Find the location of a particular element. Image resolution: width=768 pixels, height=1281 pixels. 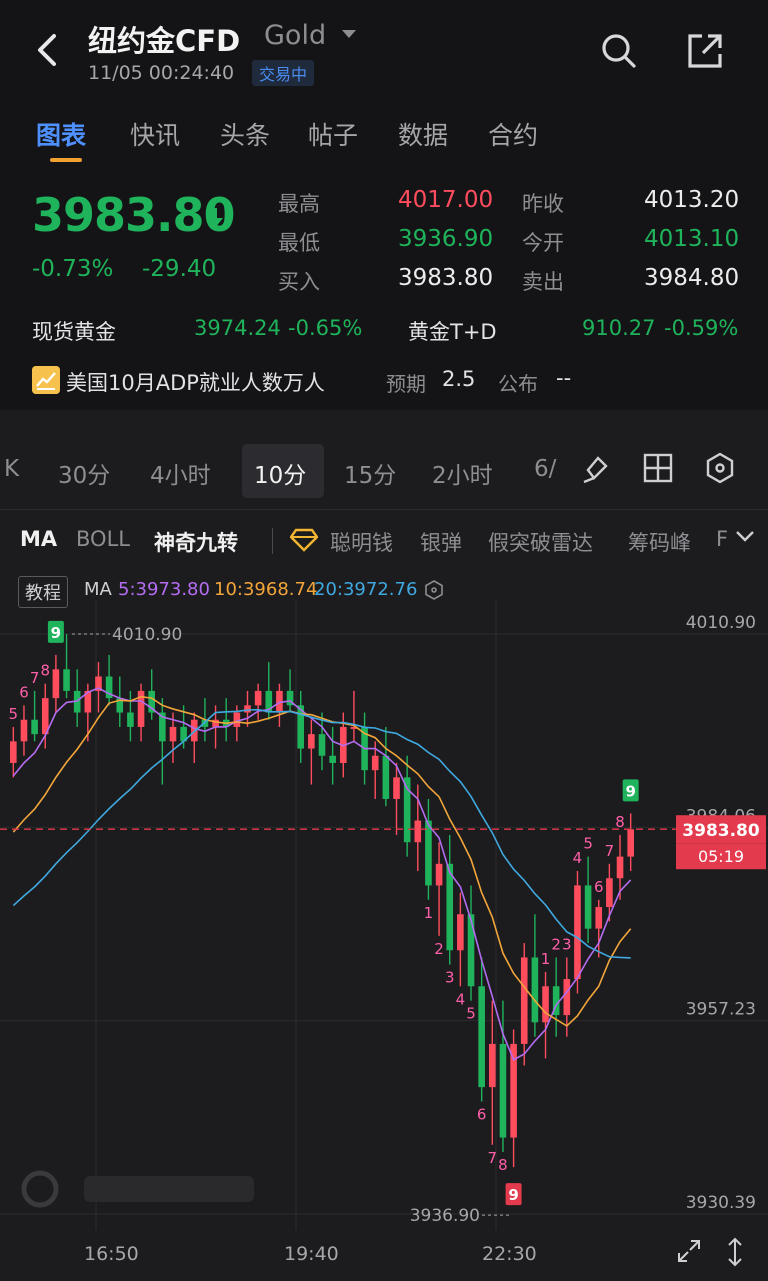

period-6: 6/ is located at coordinates (545, 469).